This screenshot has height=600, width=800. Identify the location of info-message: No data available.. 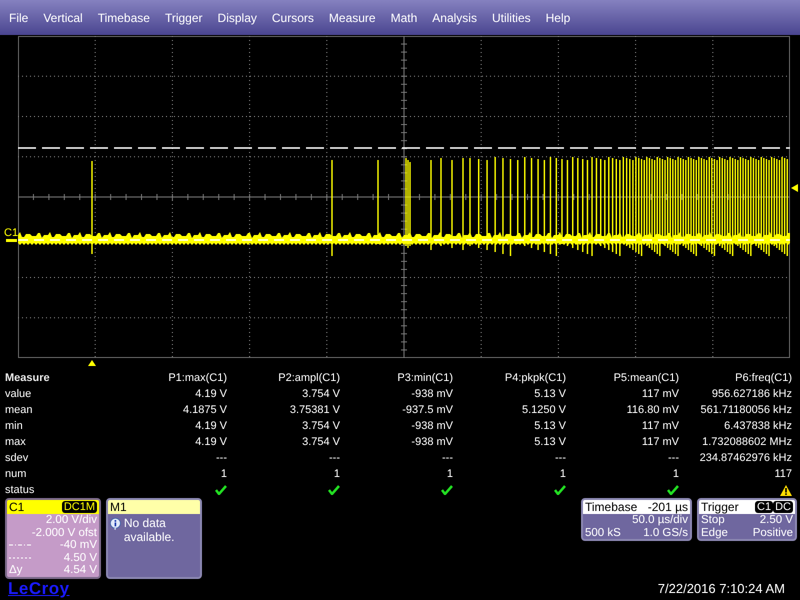
(150, 530).